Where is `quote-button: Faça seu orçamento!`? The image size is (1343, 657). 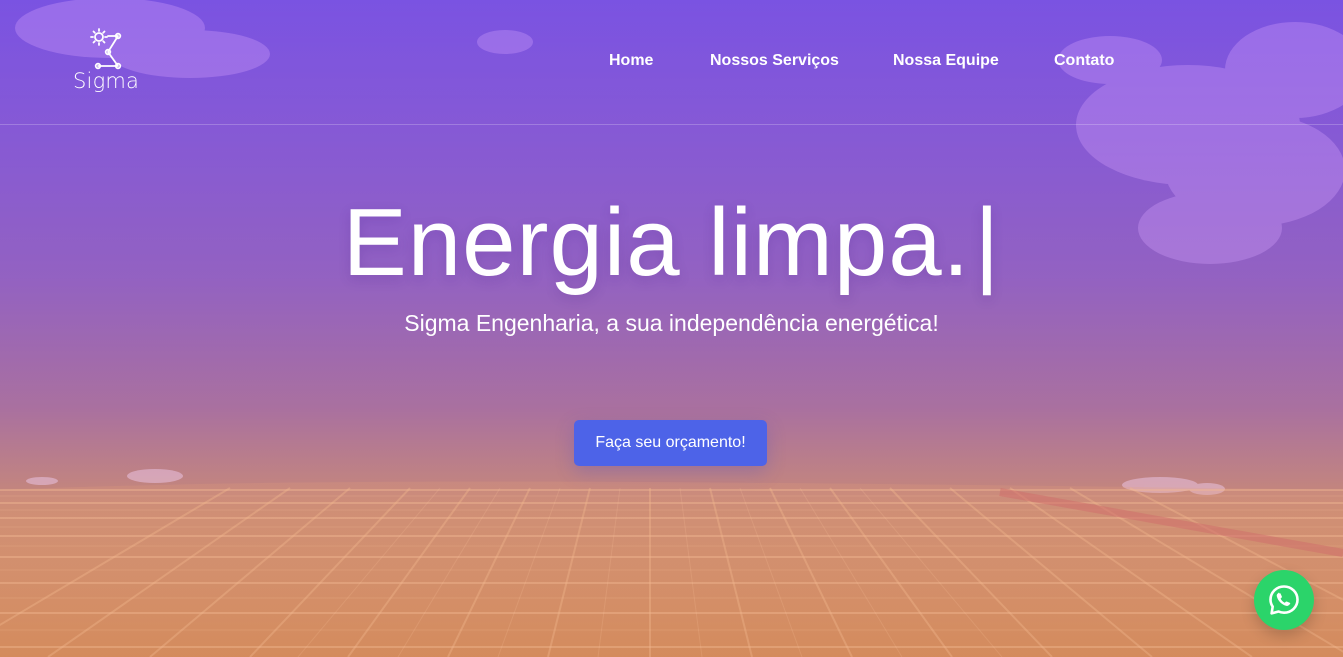
quote-button: Faça seu orçamento! is located at coordinates (670, 443).